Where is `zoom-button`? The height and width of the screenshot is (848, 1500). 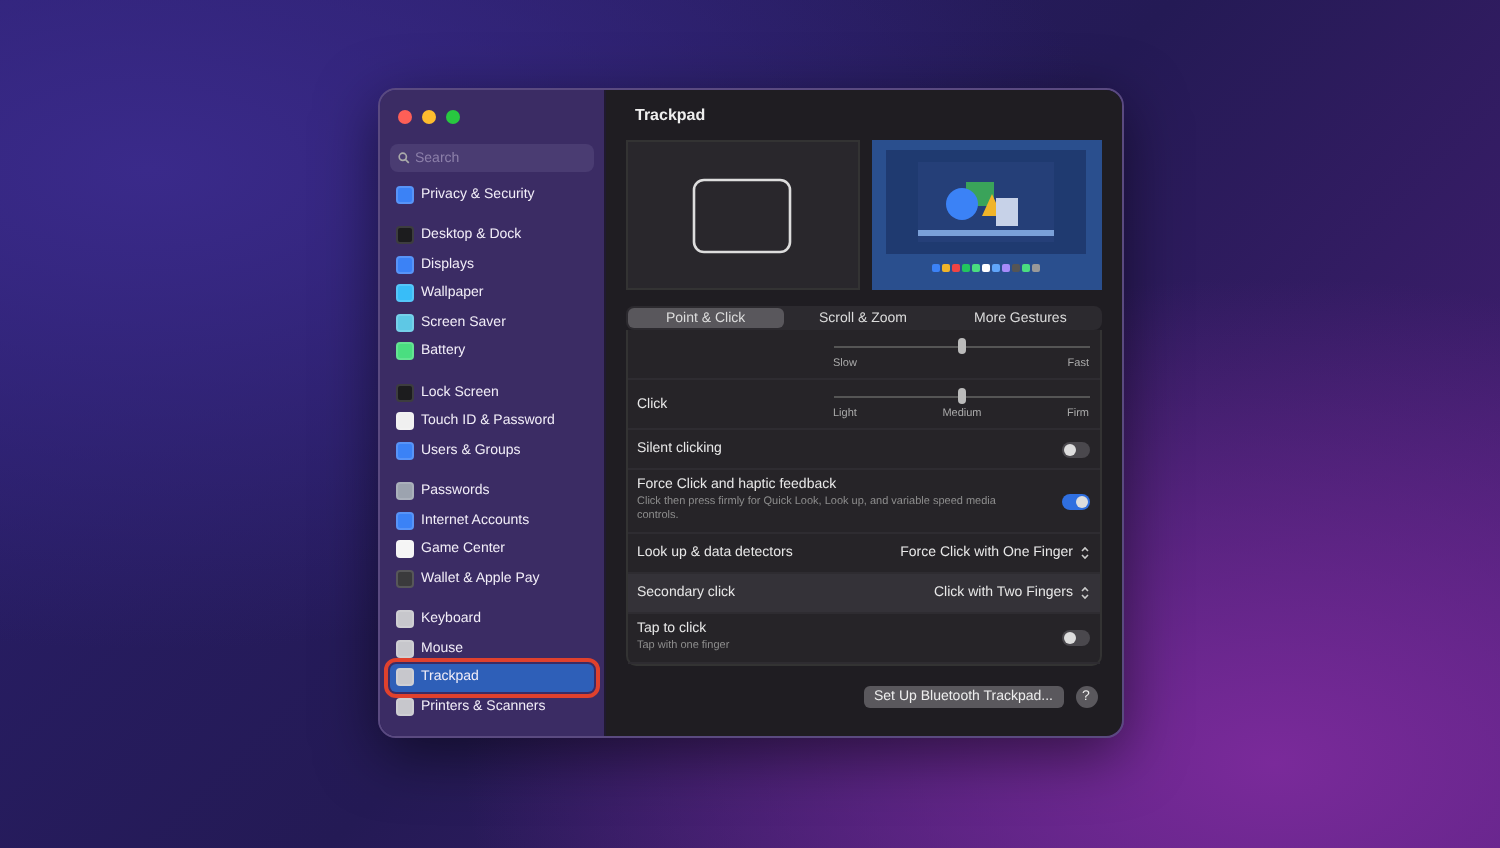
zoom-button is located at coordinates (452, 117).